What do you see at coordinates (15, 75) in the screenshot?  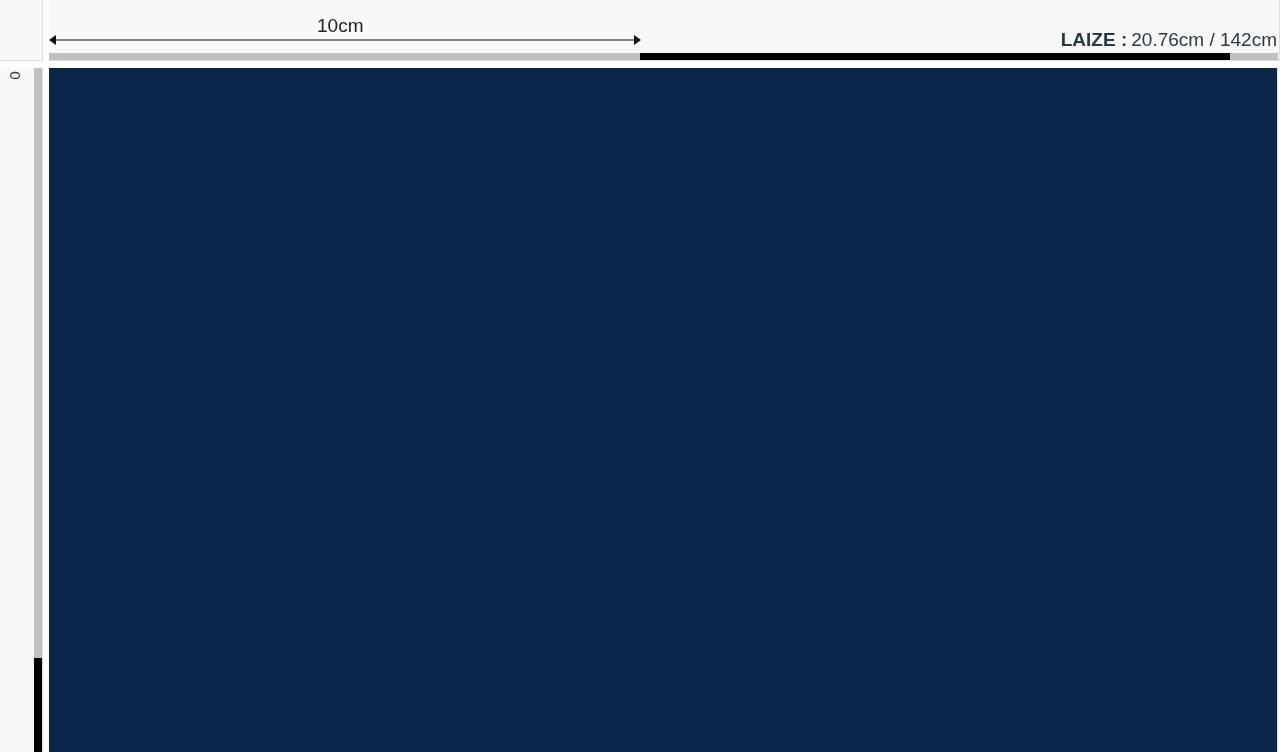 I see `ruler-label: 0` at bounding box center [15, 75].